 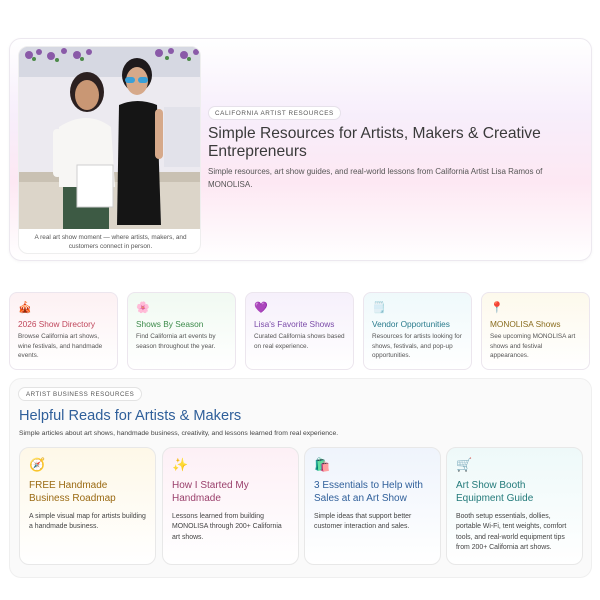 I want to click on art-show-photo, so click(x=109, y=138).